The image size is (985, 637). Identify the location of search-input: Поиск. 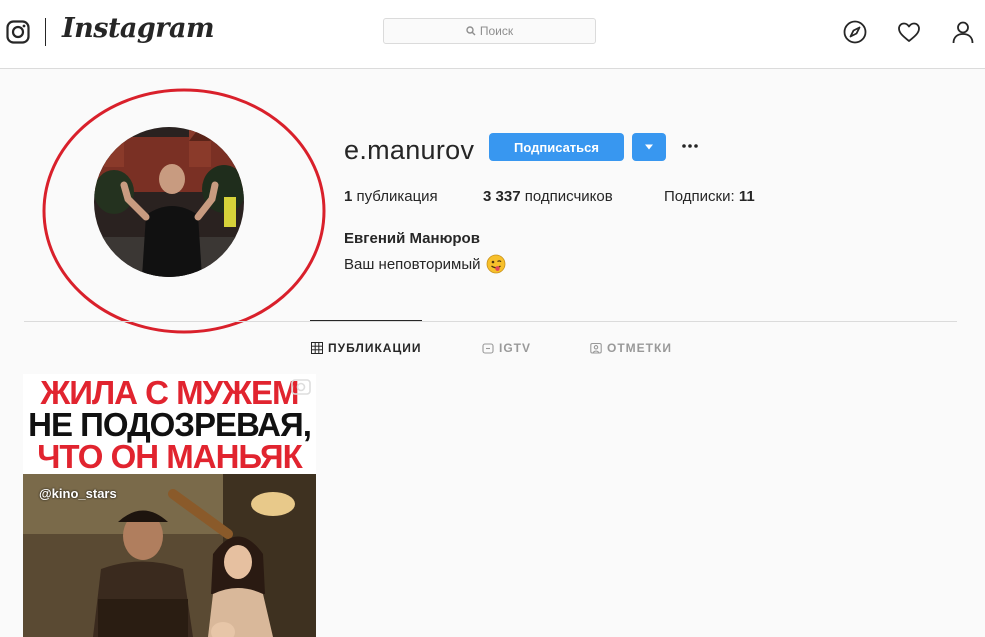
(489, 31).